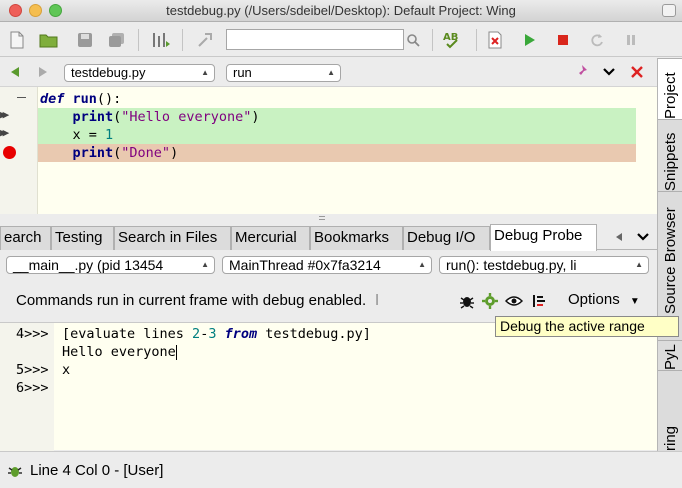 The height and width of the screenshot is (488, 682). What do you see at coordinates (15, 72) in the screenshot?
I see `back-arrow-icon` at bounding box center [15, 72].